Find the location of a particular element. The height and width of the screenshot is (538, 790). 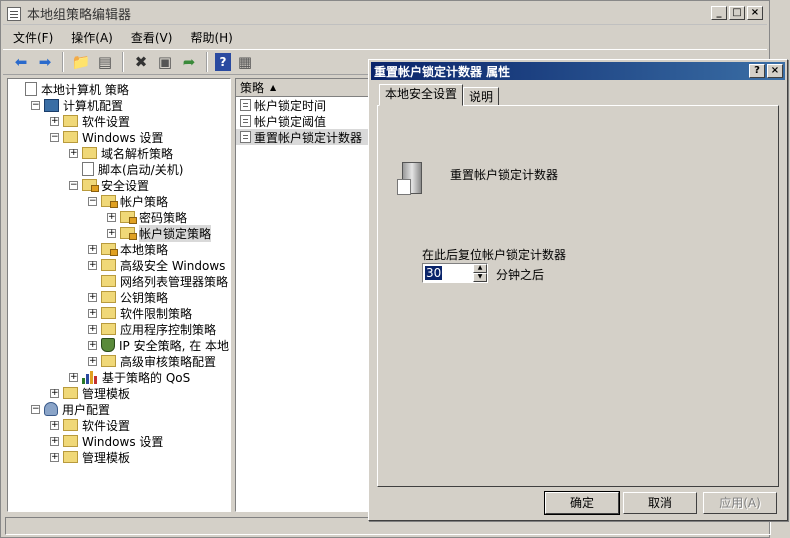

spin-up-icon: ▲ is located at coordinates (480, 268).